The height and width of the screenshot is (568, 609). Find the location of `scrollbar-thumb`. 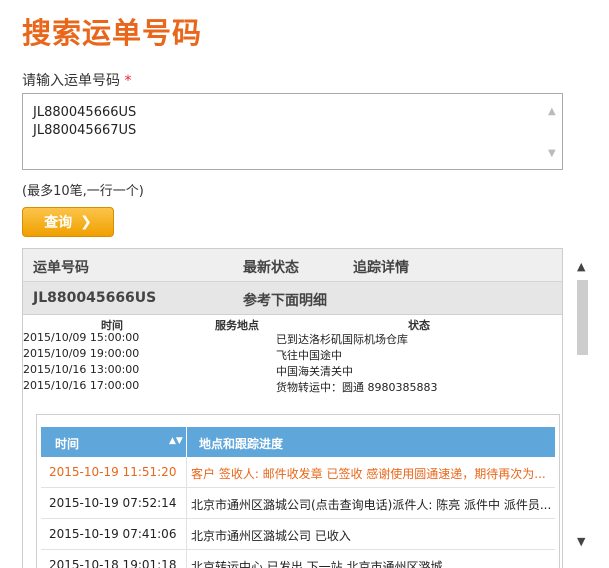

scrollbar-thumb is located at coordinates (582, 317).